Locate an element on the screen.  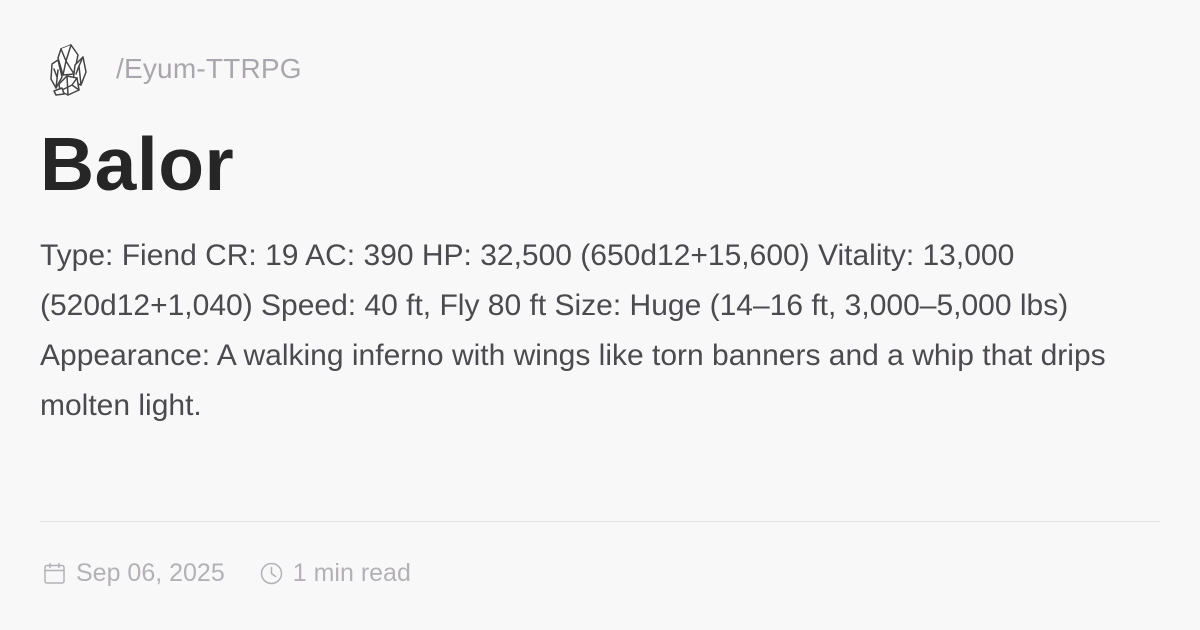
article-meta: Sep 06, 2025 1 min read is located at coordinates (243, 573).